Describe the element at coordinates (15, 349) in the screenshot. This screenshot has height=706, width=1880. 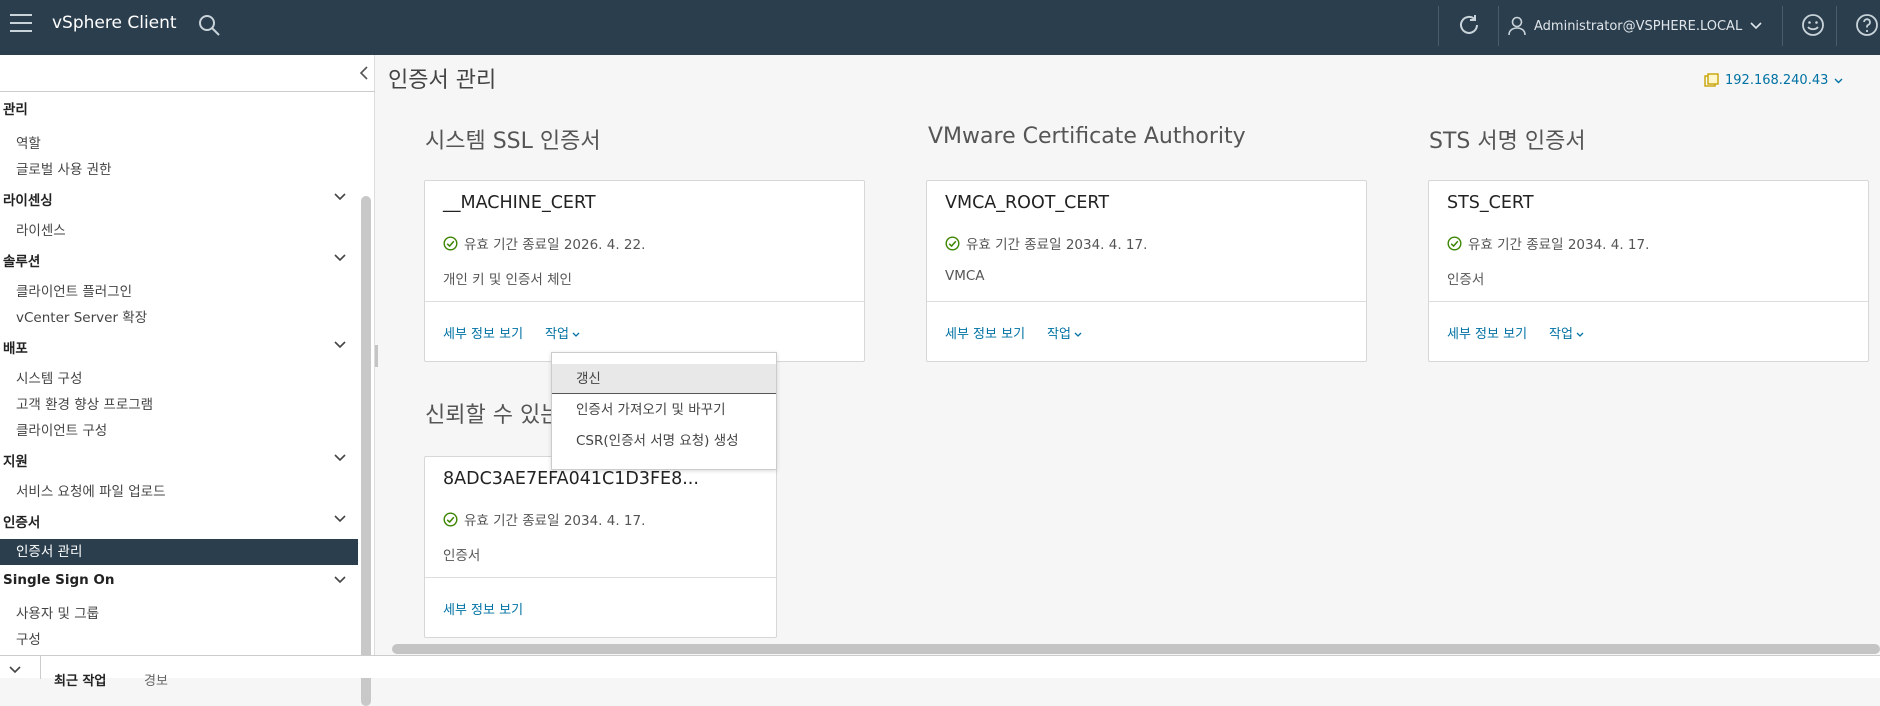
I see `sidebar-item-label: 배포` at that location.